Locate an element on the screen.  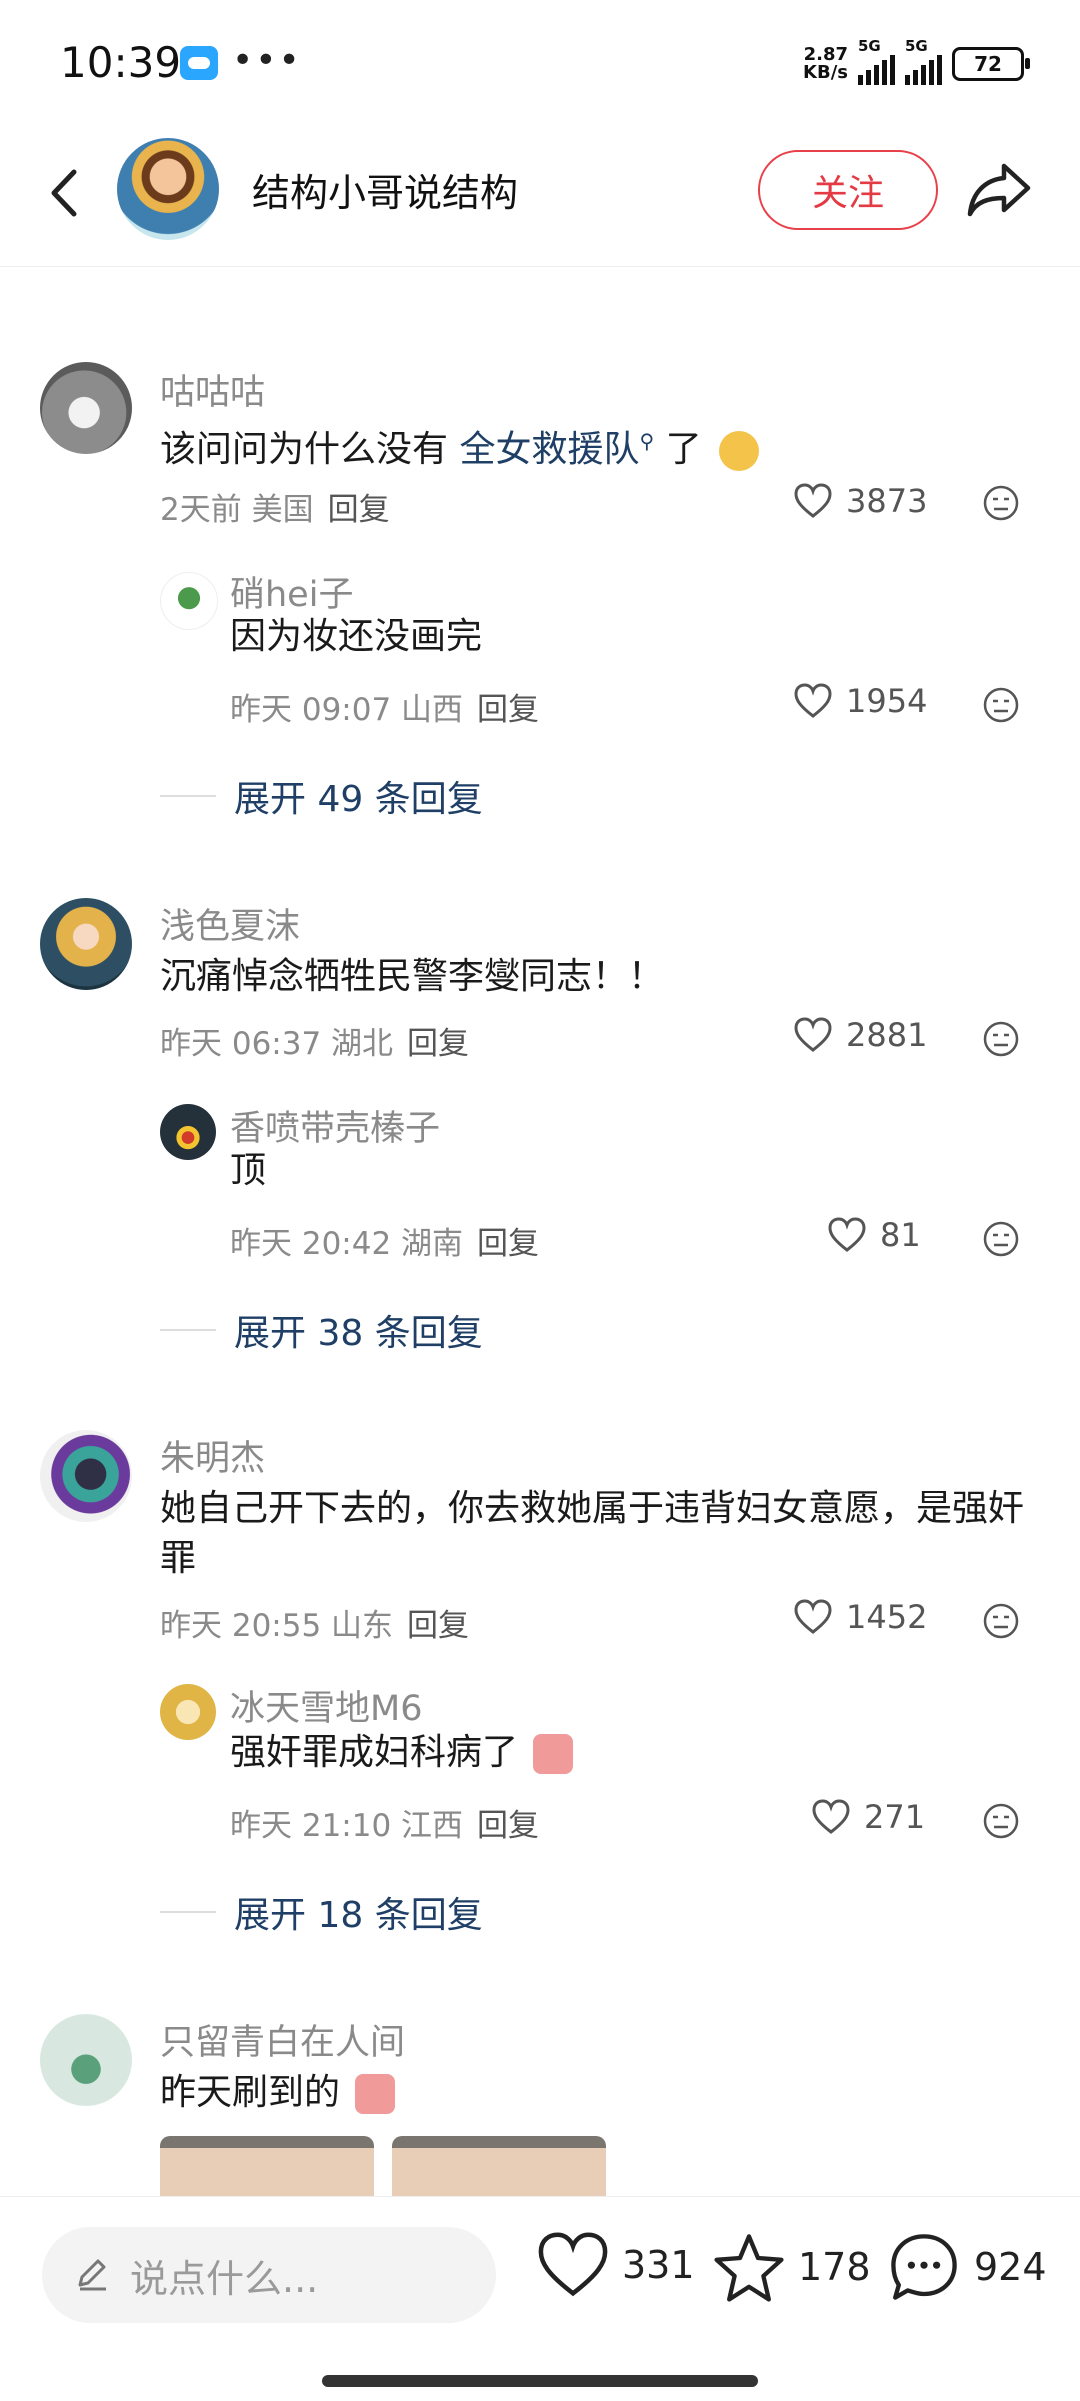
comment-text: 她自己开下去的，你去救她属于违背妇女意愿，是强奸罪 is located at coordinates (592, 1533).